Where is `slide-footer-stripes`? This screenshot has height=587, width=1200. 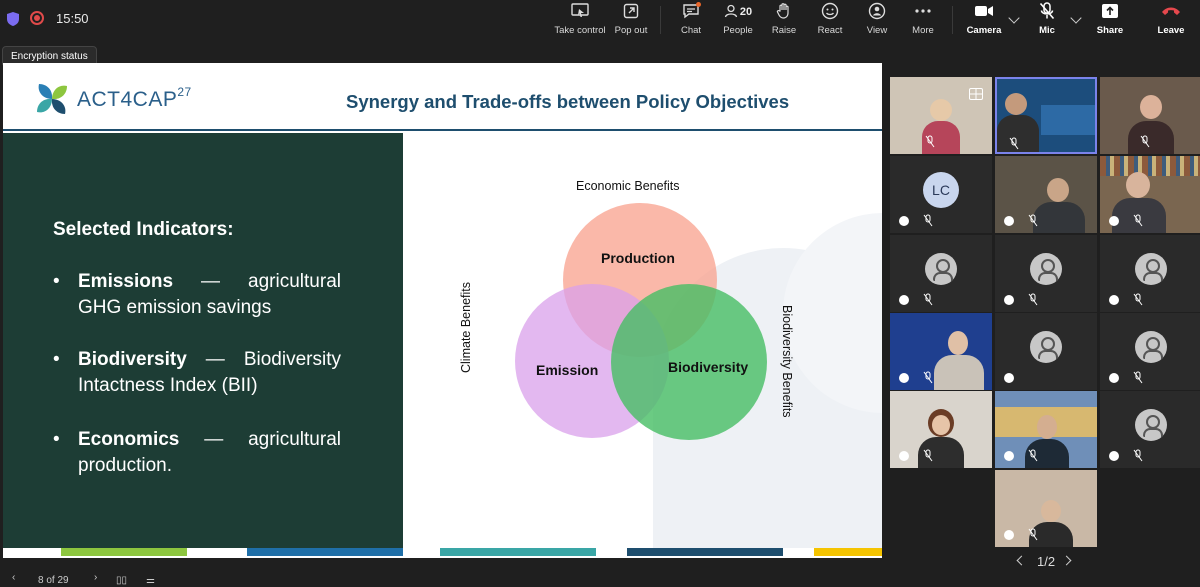 slide-footer-stripes is located at coordinates (442, 553).